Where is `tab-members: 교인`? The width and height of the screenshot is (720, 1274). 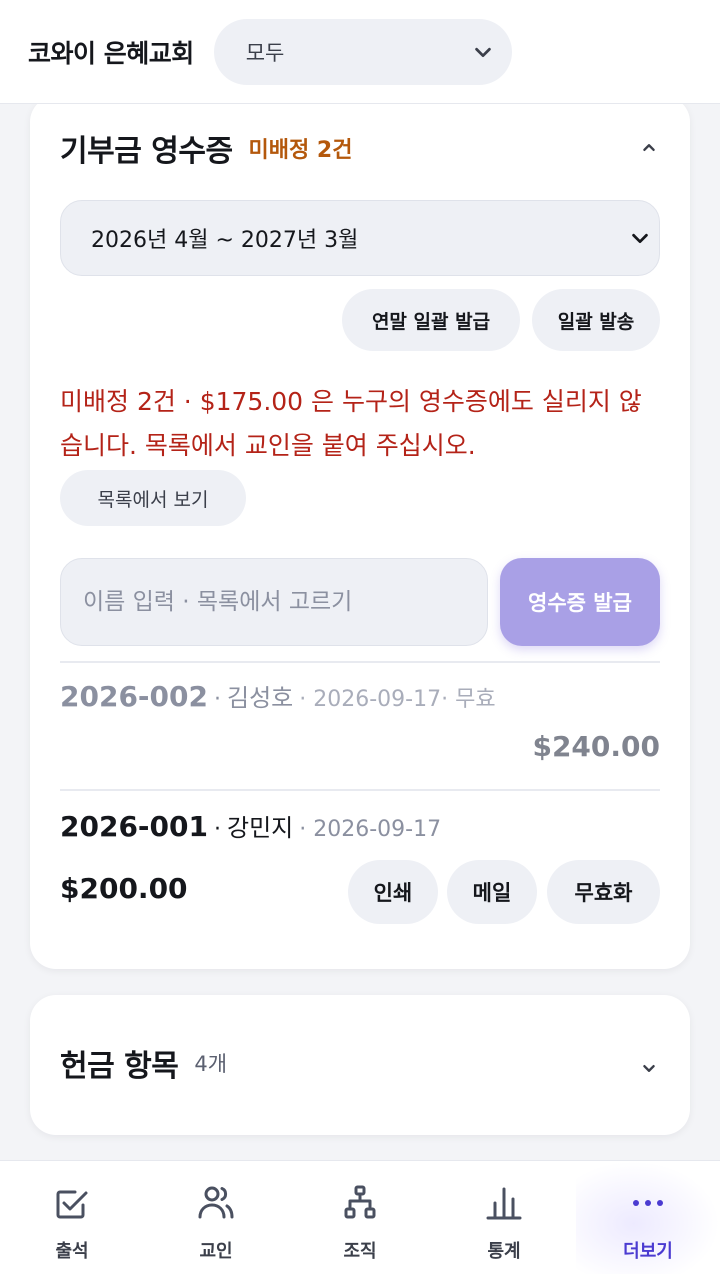
tab-members: 교인 is located at coordinates (216, 1217).